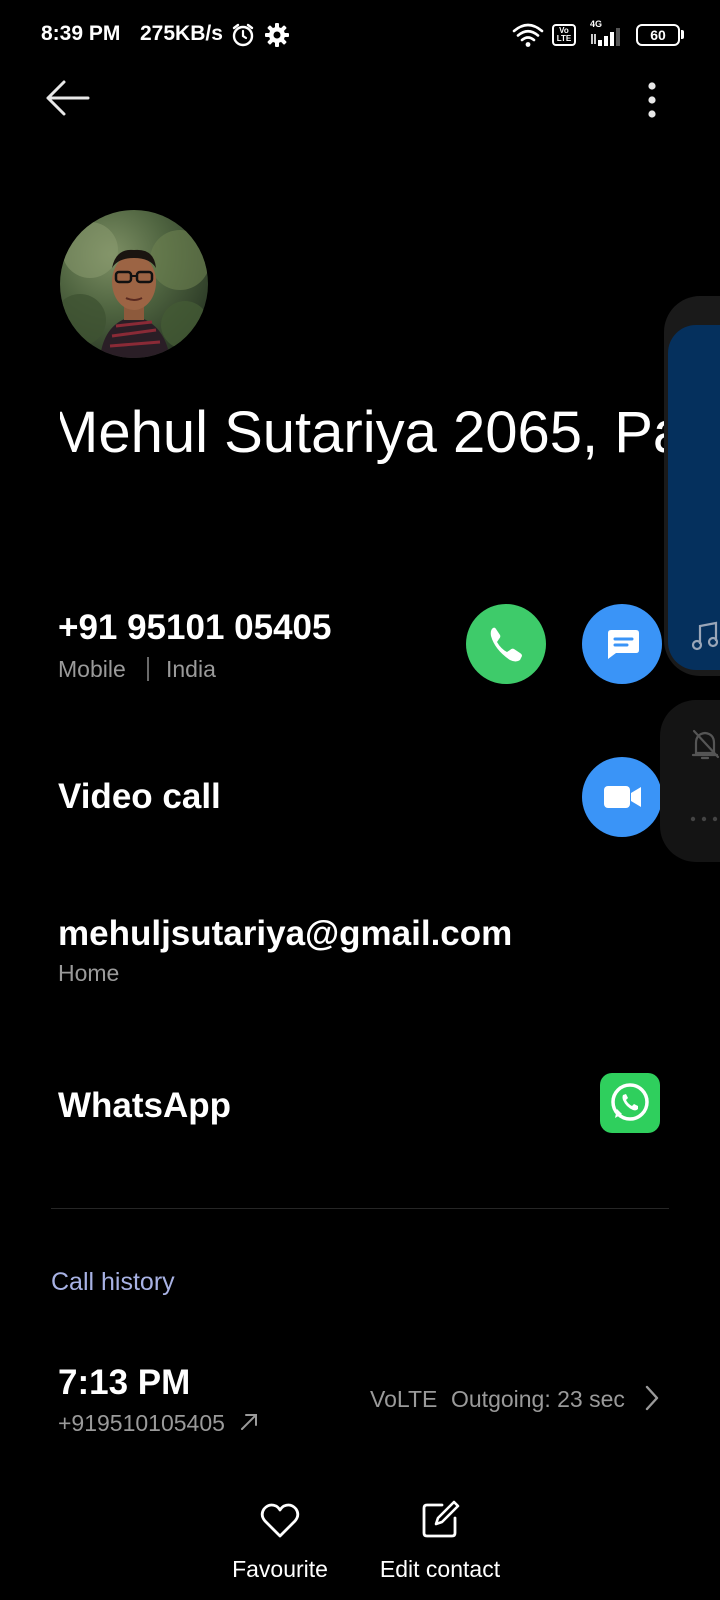  Describe the element at coordinates (243, 35) in the screenshot. I see `alarm-icon` at that location.